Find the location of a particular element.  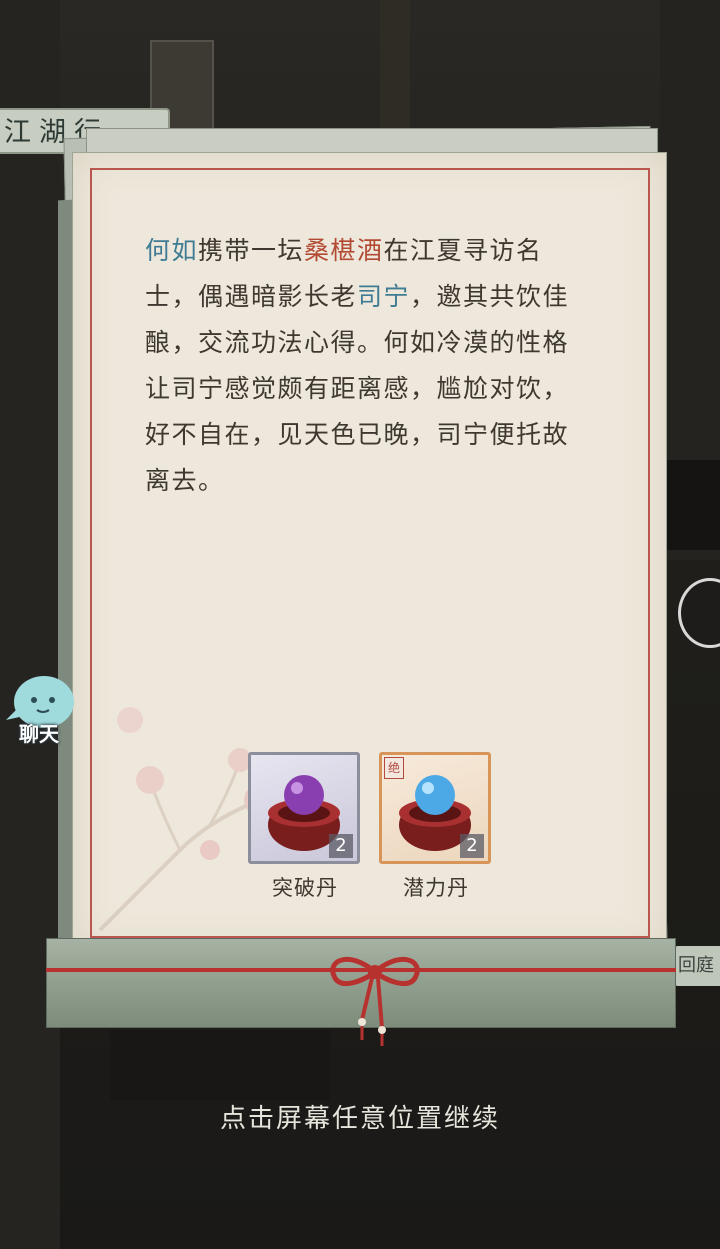

chat-label: 聊天 is located at coordinates (39, 732).